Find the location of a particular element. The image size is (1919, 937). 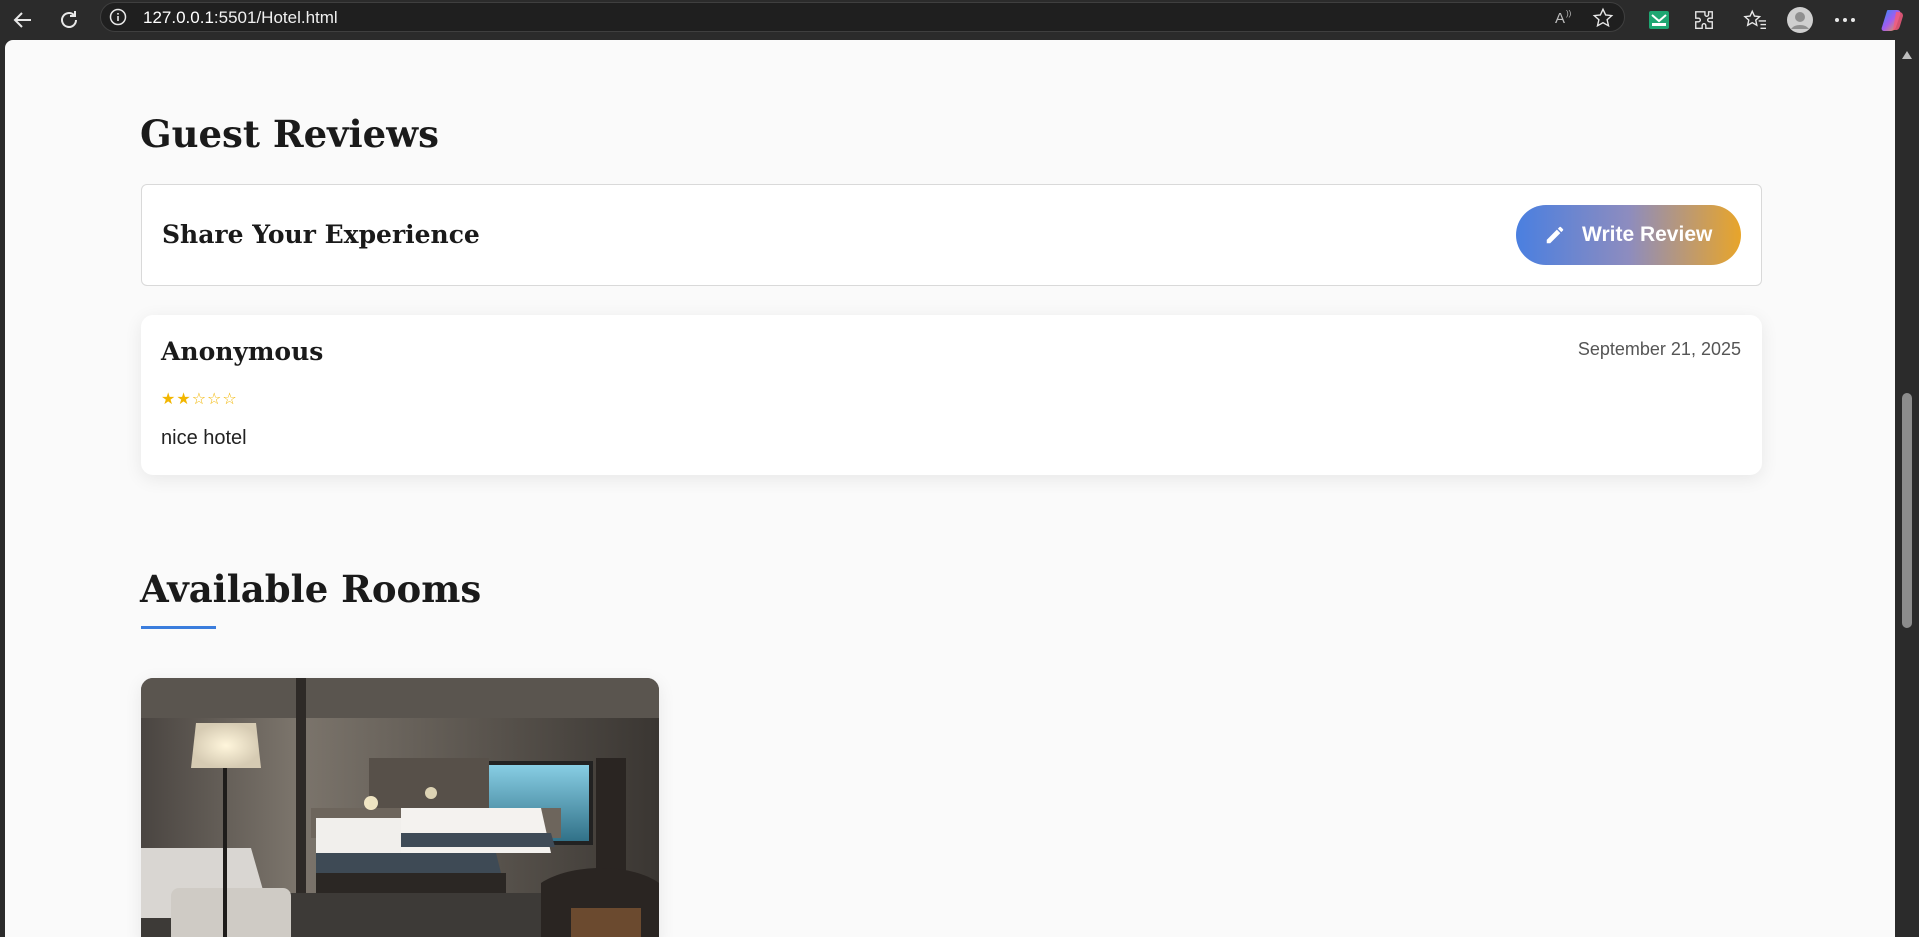

url-path: :5501/Hotel.html is located at coordinates (275, 17).